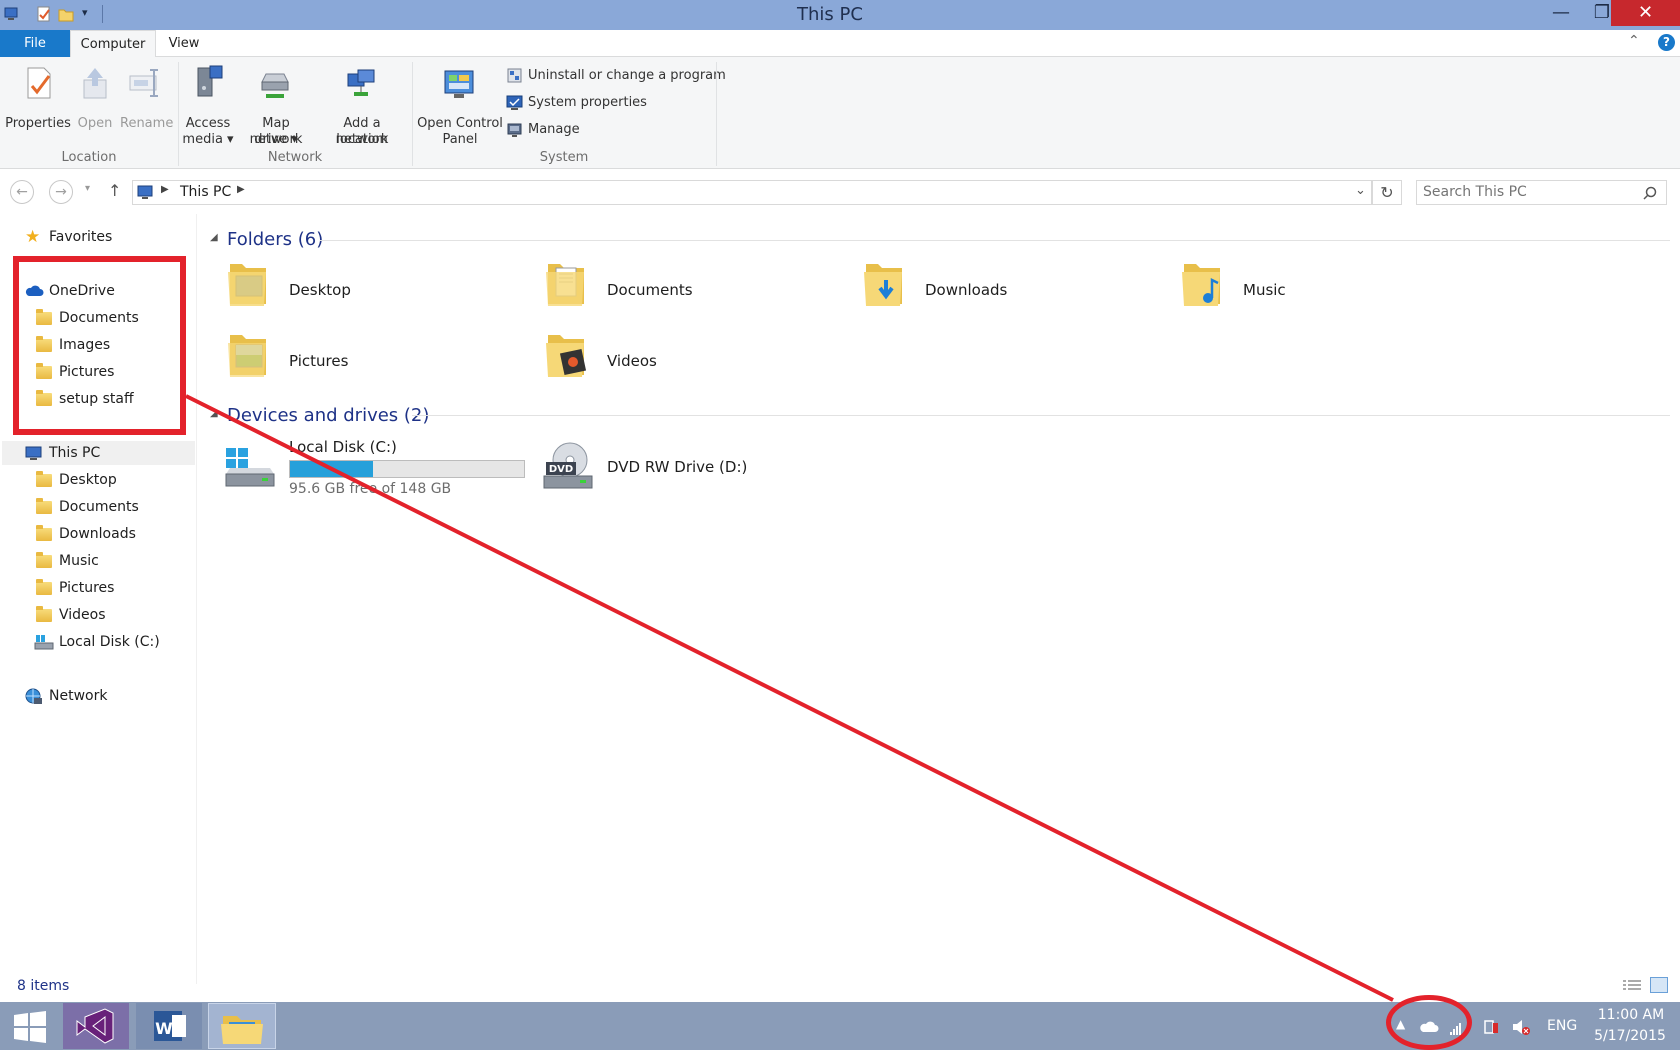 This screenshot has width=1680, height=1050. What do you see at coordinates (1645, 13) in the screenshot?
I see `close-button: ✕` at bounding box center [1645, 13].